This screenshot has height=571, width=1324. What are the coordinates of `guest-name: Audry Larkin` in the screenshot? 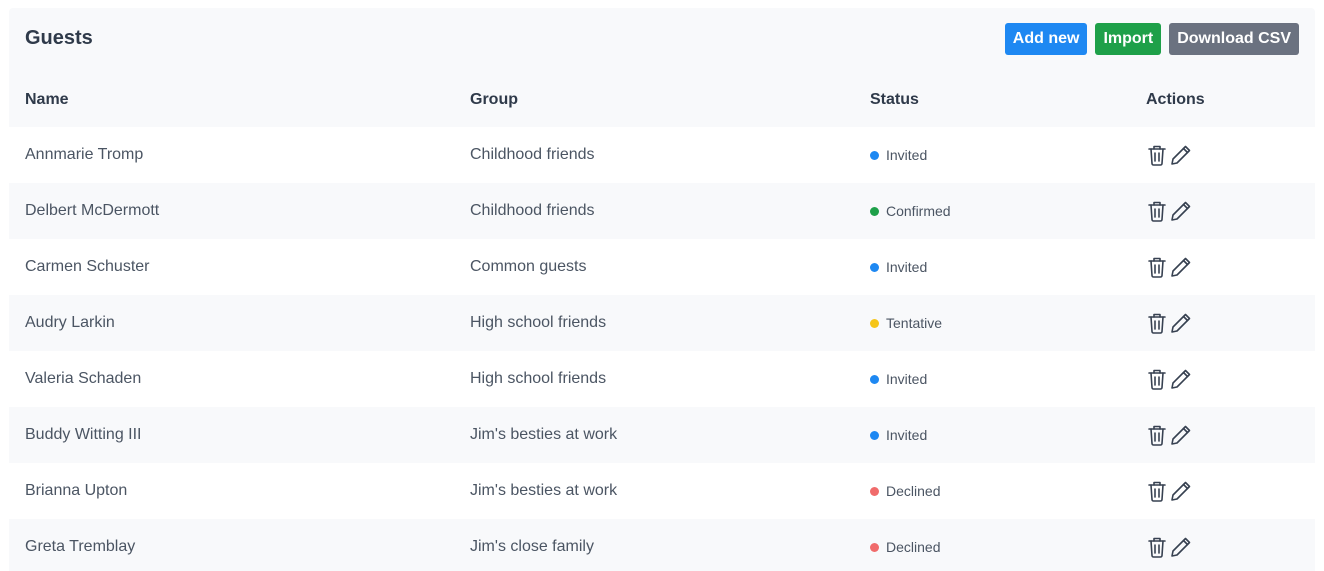 It's located at (70, 322).